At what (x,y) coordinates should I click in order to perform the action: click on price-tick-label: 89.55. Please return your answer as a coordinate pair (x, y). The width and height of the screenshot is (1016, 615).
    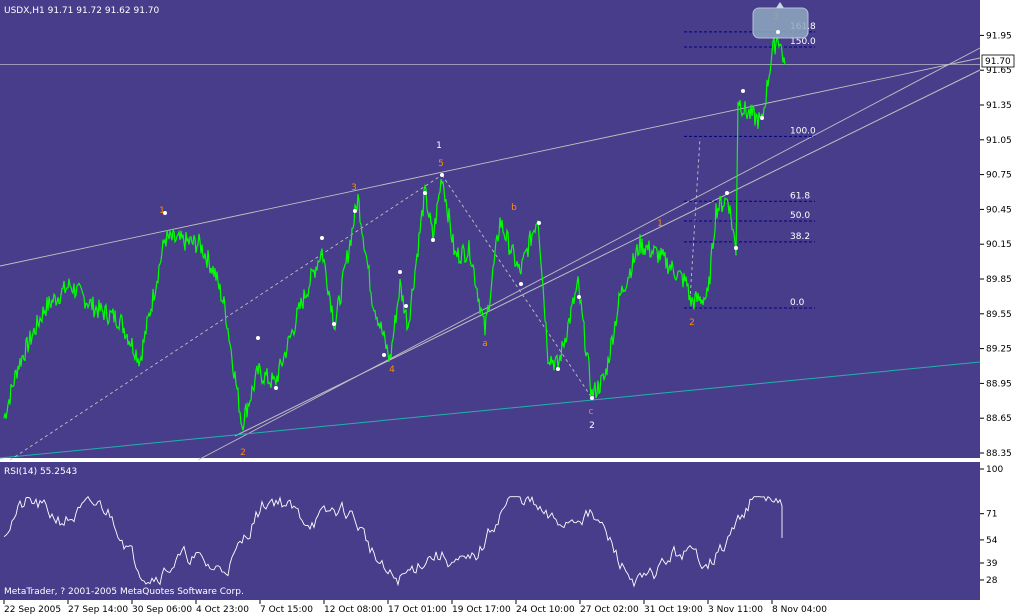
    Looking at the image, I should click on (999, 315).